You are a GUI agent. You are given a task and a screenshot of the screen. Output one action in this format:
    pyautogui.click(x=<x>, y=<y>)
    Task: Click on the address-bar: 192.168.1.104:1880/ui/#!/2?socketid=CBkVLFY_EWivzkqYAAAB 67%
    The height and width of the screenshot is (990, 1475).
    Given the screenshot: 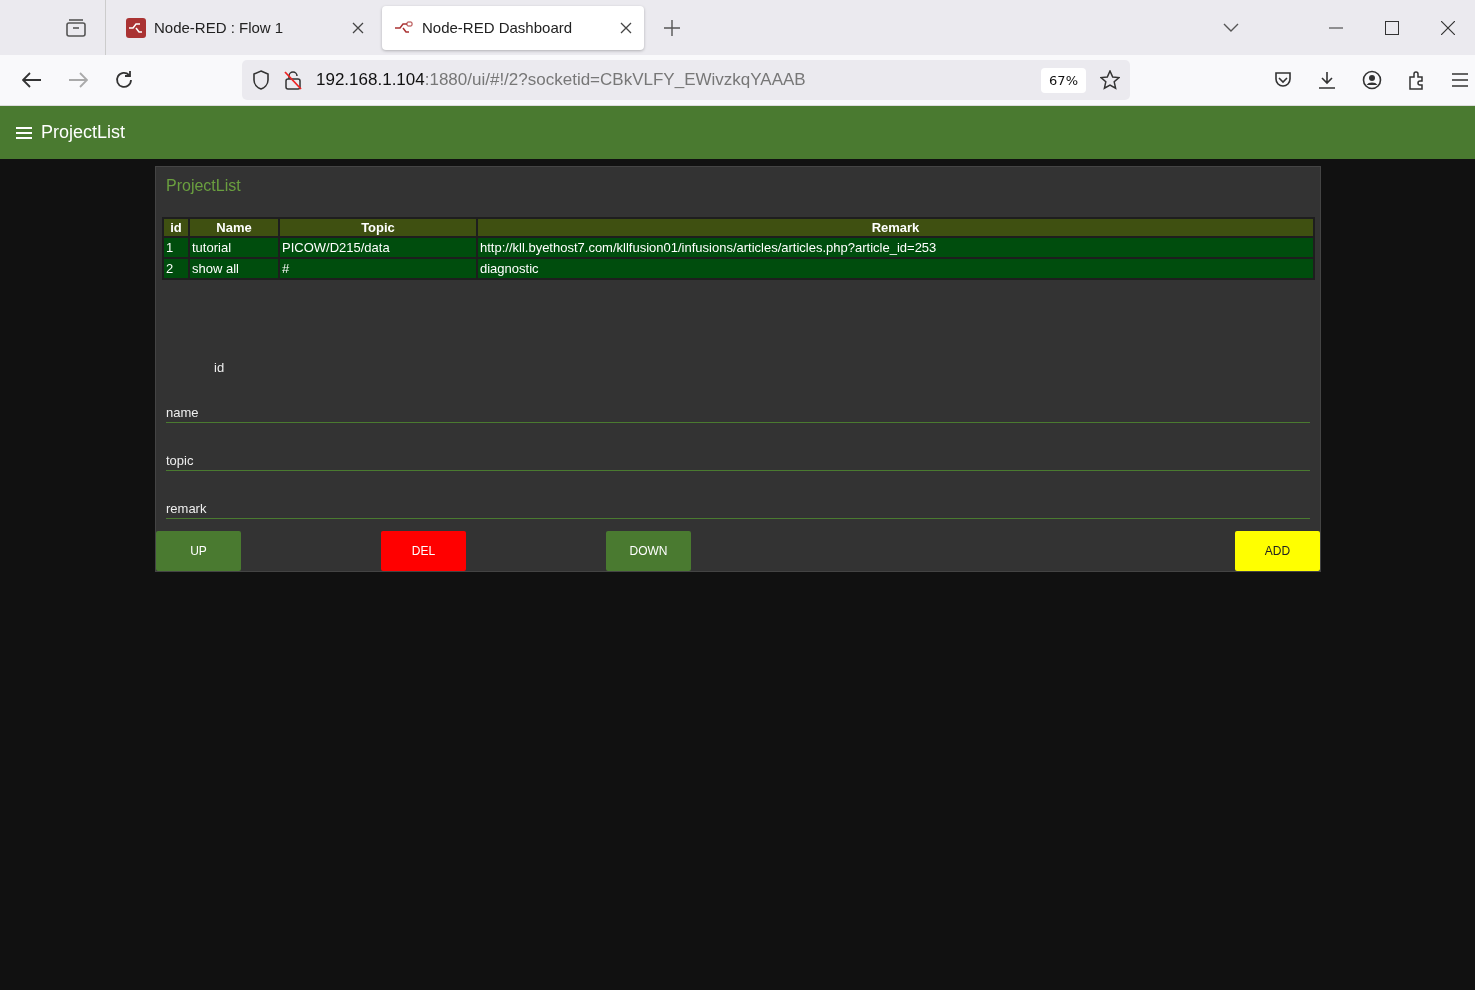 What is the action you would take?
    pyautogui.click(x=686, y=80)
    